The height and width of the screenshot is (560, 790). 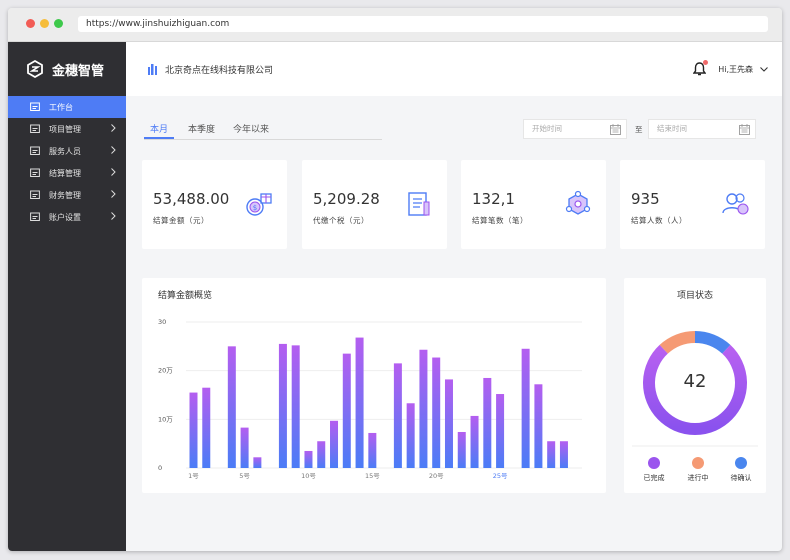 I want to click on legend-item: 待确认, so click(x=741, y=470).